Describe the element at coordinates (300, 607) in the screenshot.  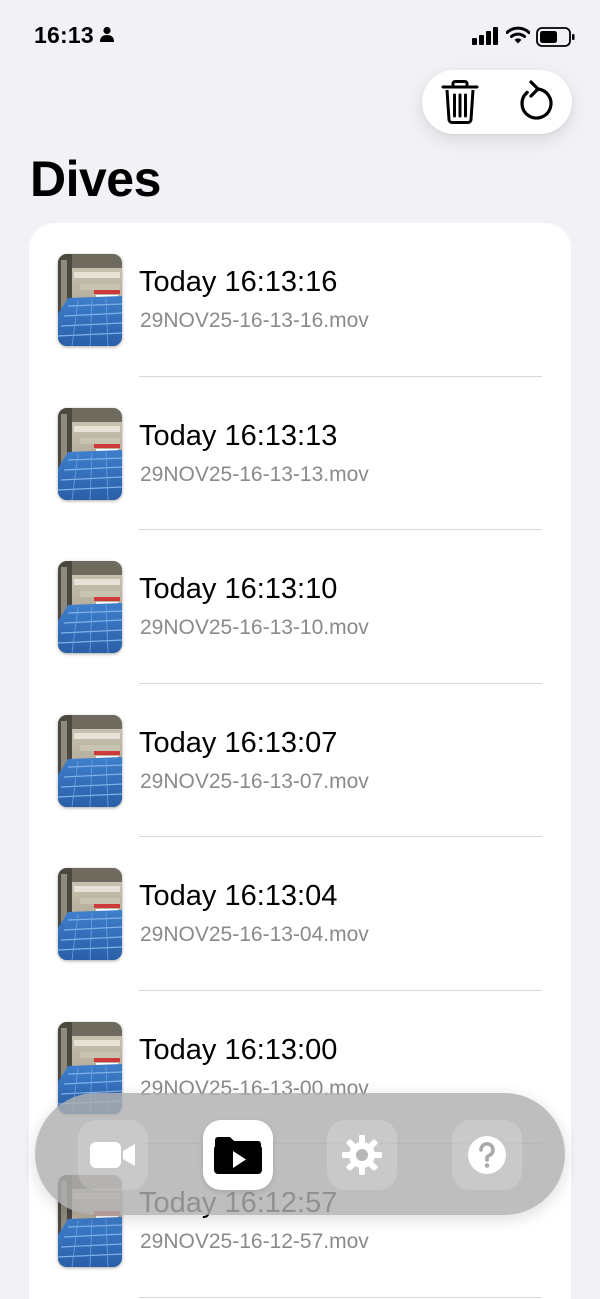
I see `list-item: Today 16:13:10 29NOV25-16-13-10.mov` at that location.